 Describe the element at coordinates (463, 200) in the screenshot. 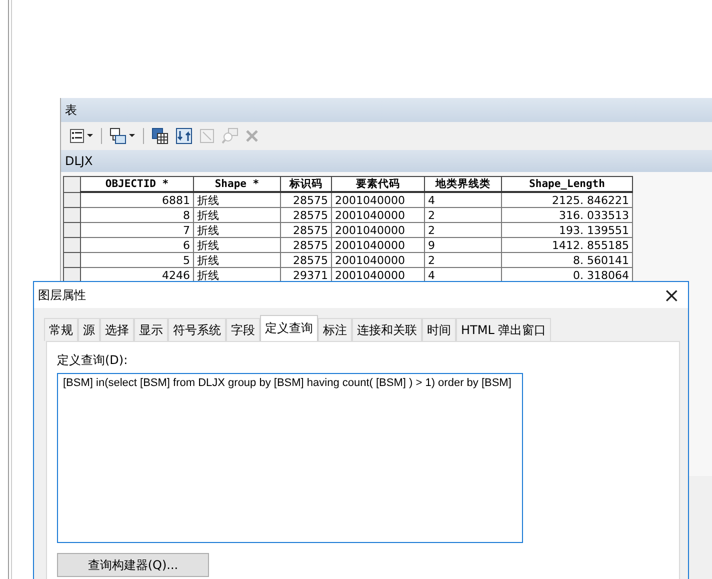

I see `table-cell: 4` at that location.